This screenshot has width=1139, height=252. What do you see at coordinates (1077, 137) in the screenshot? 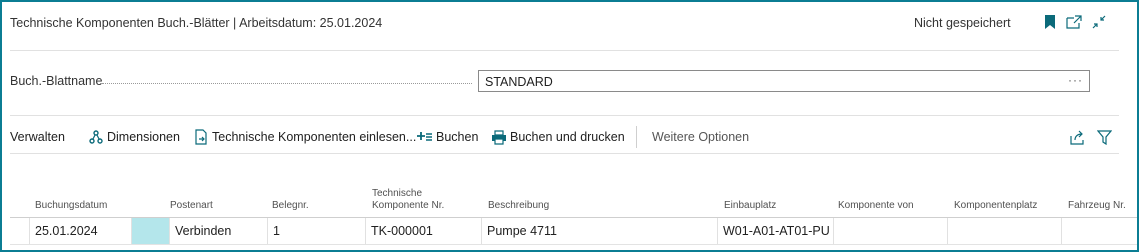
I see `share-icon` at bounding box center [1077, 137].